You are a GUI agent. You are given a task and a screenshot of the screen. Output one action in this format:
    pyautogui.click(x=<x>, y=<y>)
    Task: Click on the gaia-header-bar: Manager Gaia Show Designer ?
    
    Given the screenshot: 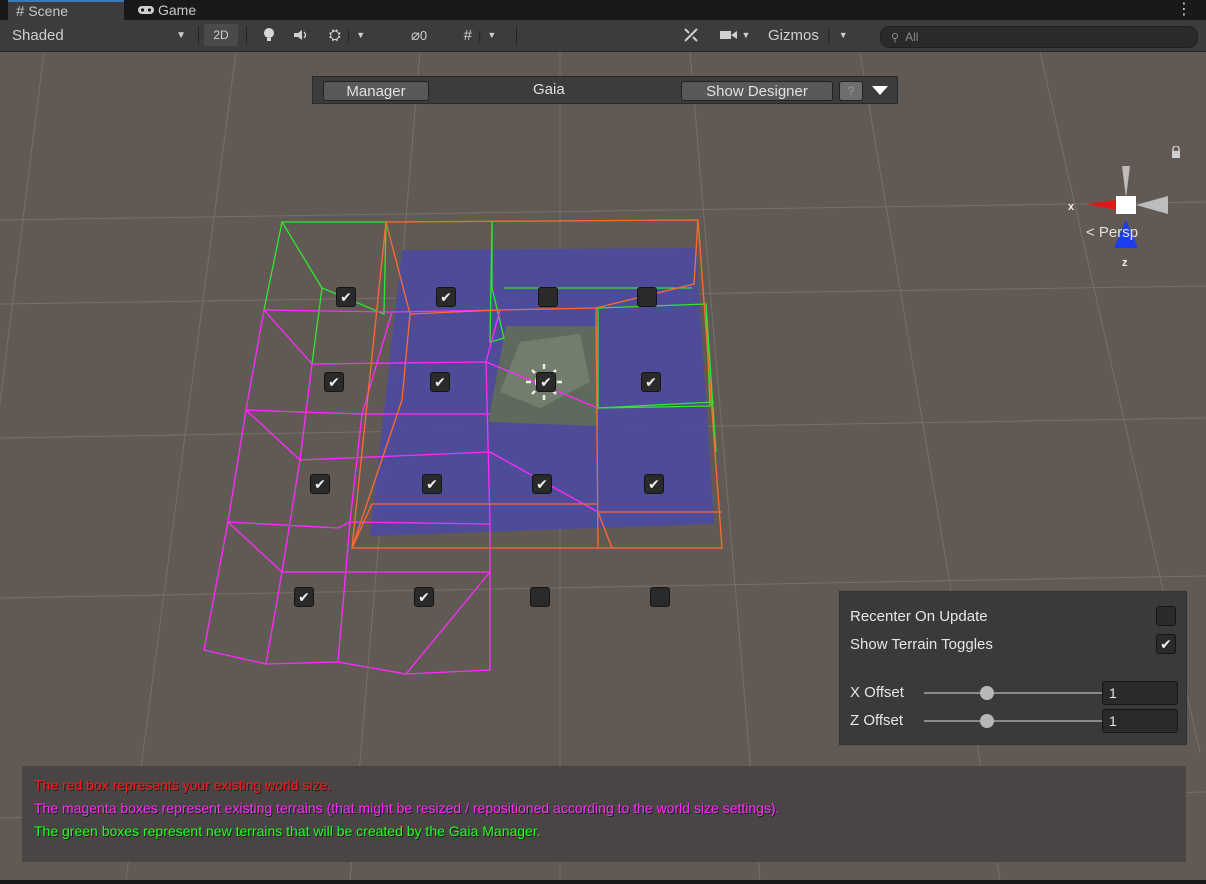 What is the action you would take?
    pyautogui.click(x=605, y=90)
    